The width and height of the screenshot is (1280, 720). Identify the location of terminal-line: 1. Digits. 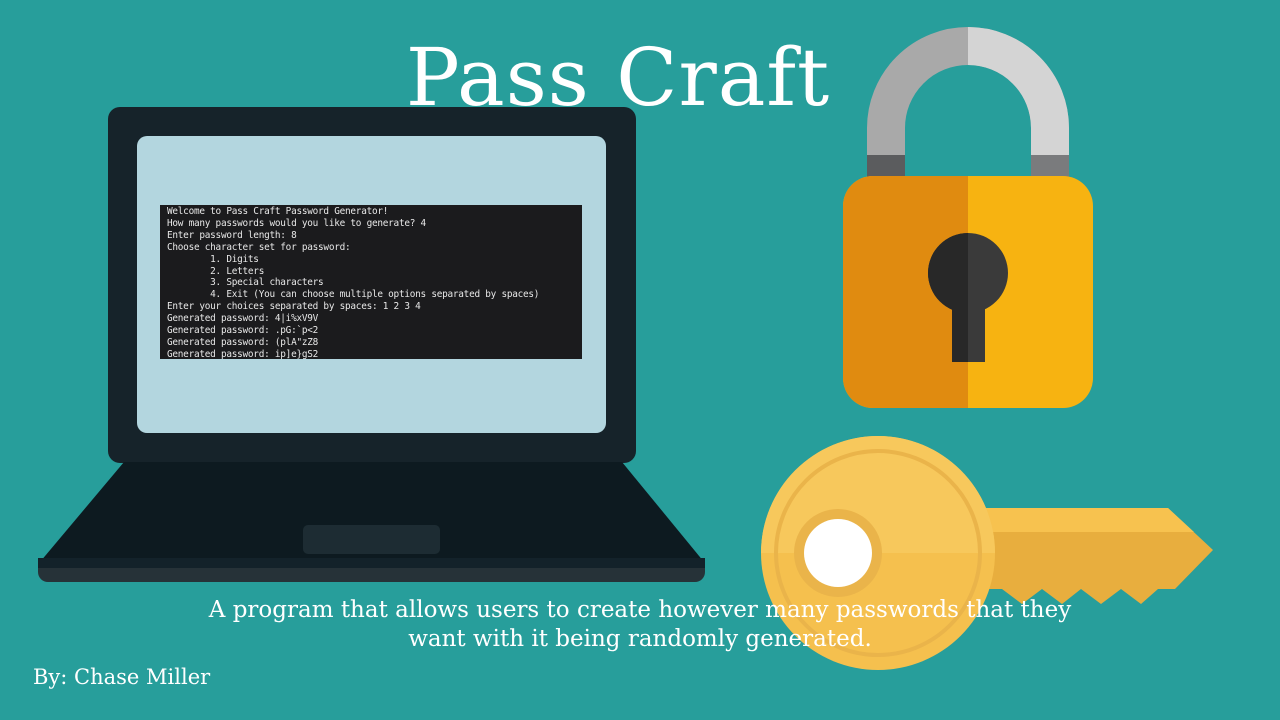
(213, 259).